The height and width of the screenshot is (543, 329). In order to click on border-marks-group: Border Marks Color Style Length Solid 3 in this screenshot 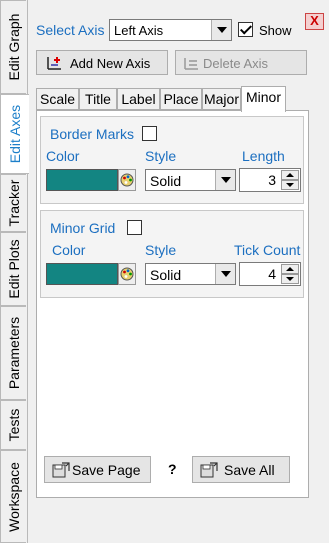, I will do `click(172, 160)`.